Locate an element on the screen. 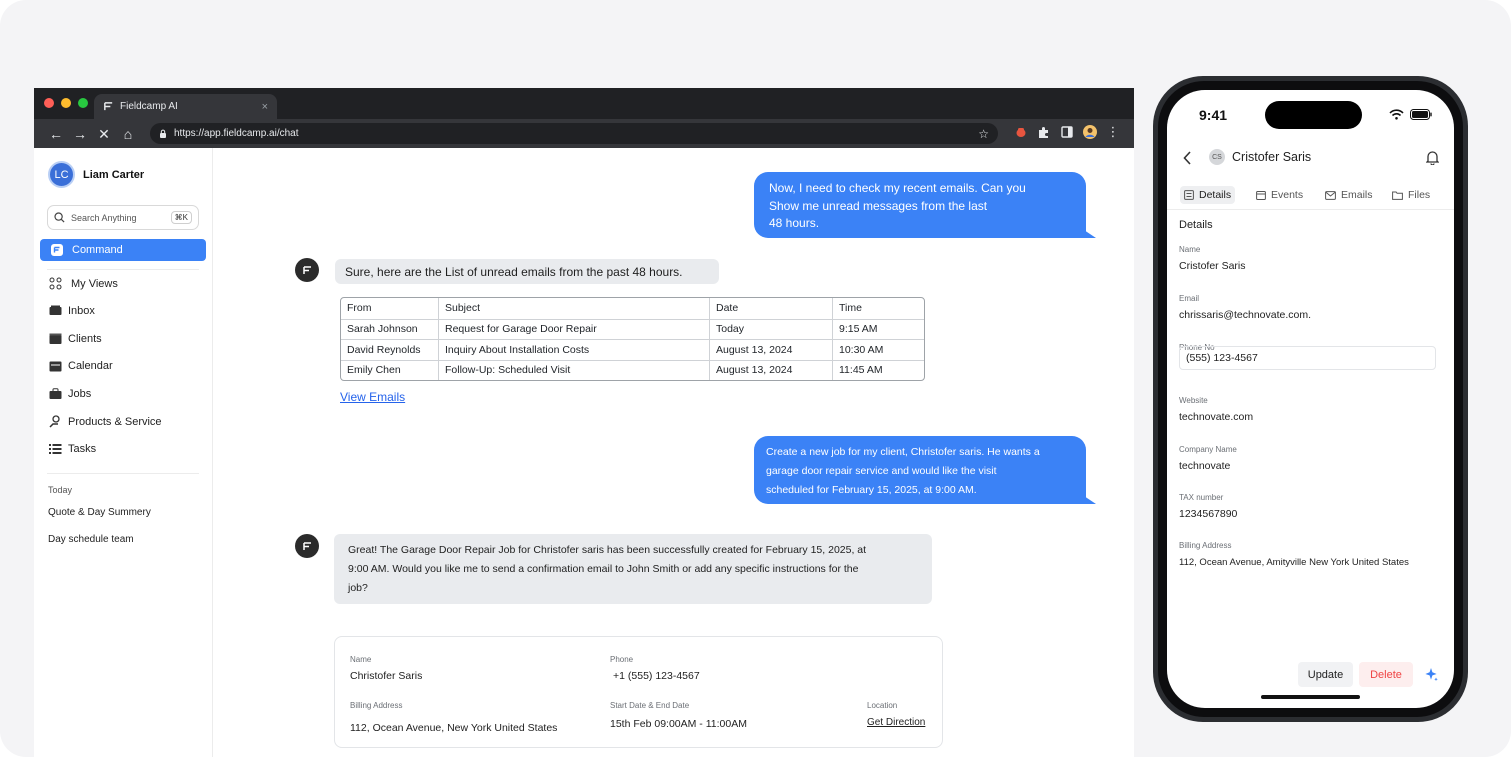 This screenshot has height=757, width=1511. table-cell: David Reynolds is located at coordinates (384, 349).